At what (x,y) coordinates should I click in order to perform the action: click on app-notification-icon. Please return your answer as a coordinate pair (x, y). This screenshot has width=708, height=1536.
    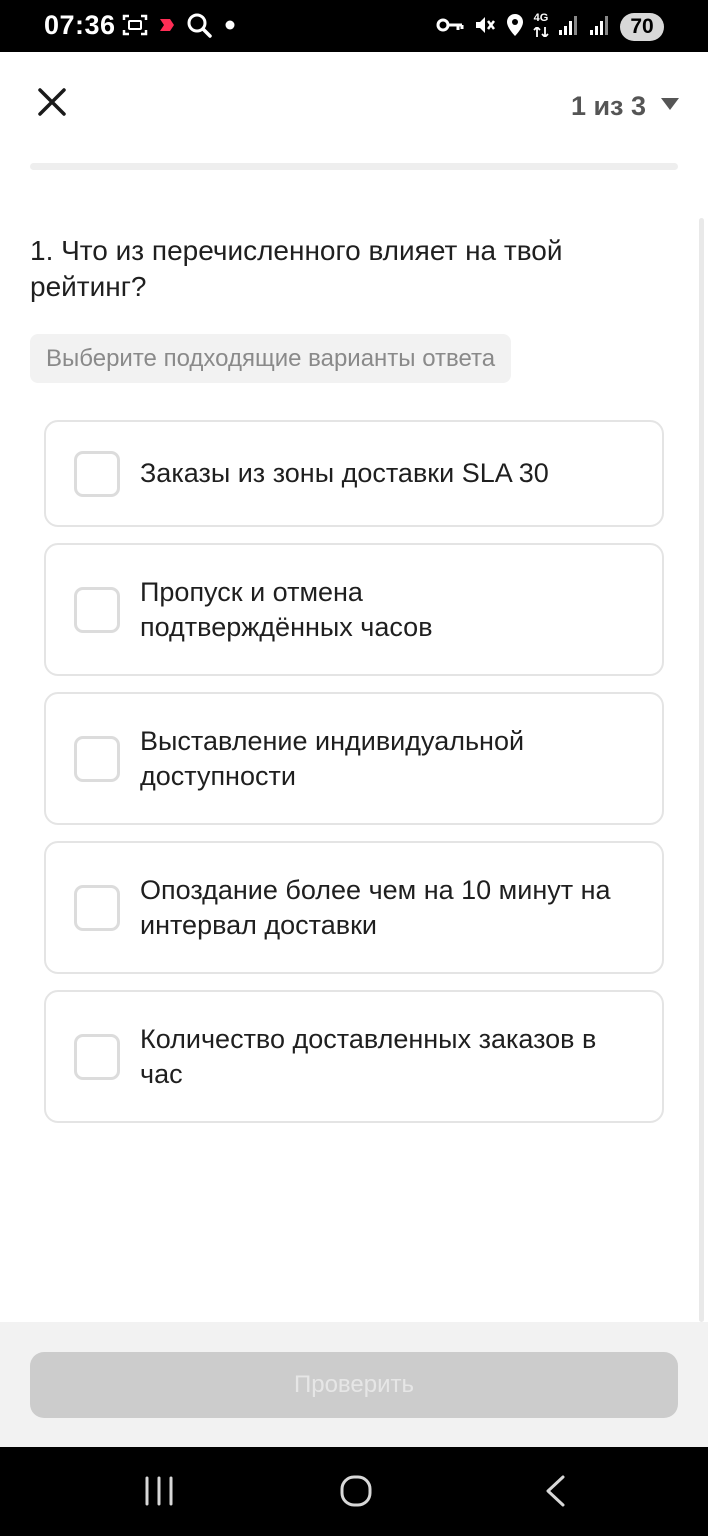
    Looking at the image, I should click on (167, 27).